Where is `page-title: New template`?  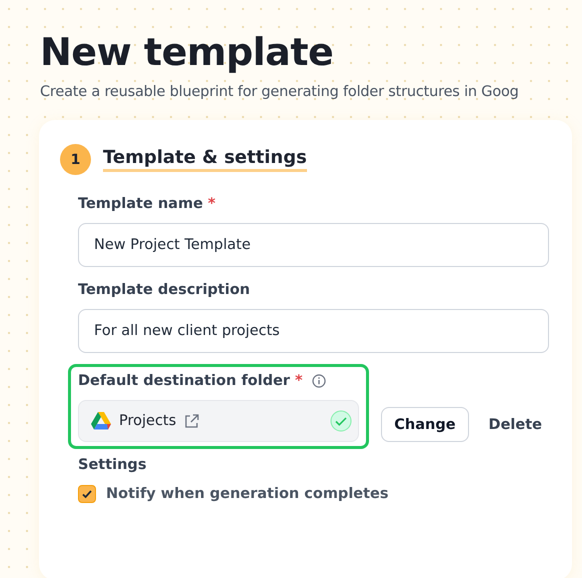 page-title: New template is located at coordinates (187, 52).